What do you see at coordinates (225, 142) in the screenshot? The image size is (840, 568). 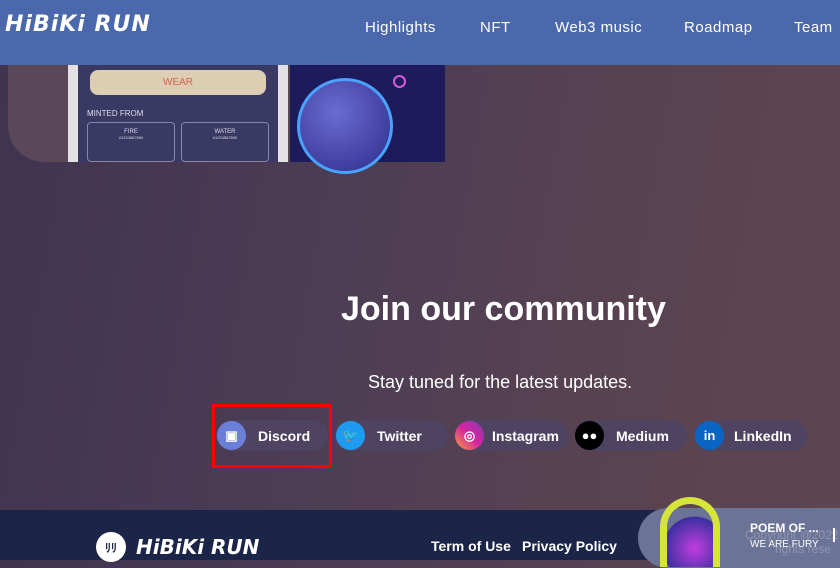 I see `nft-card: WATER #1234567890` at bounding box center [225, 142].